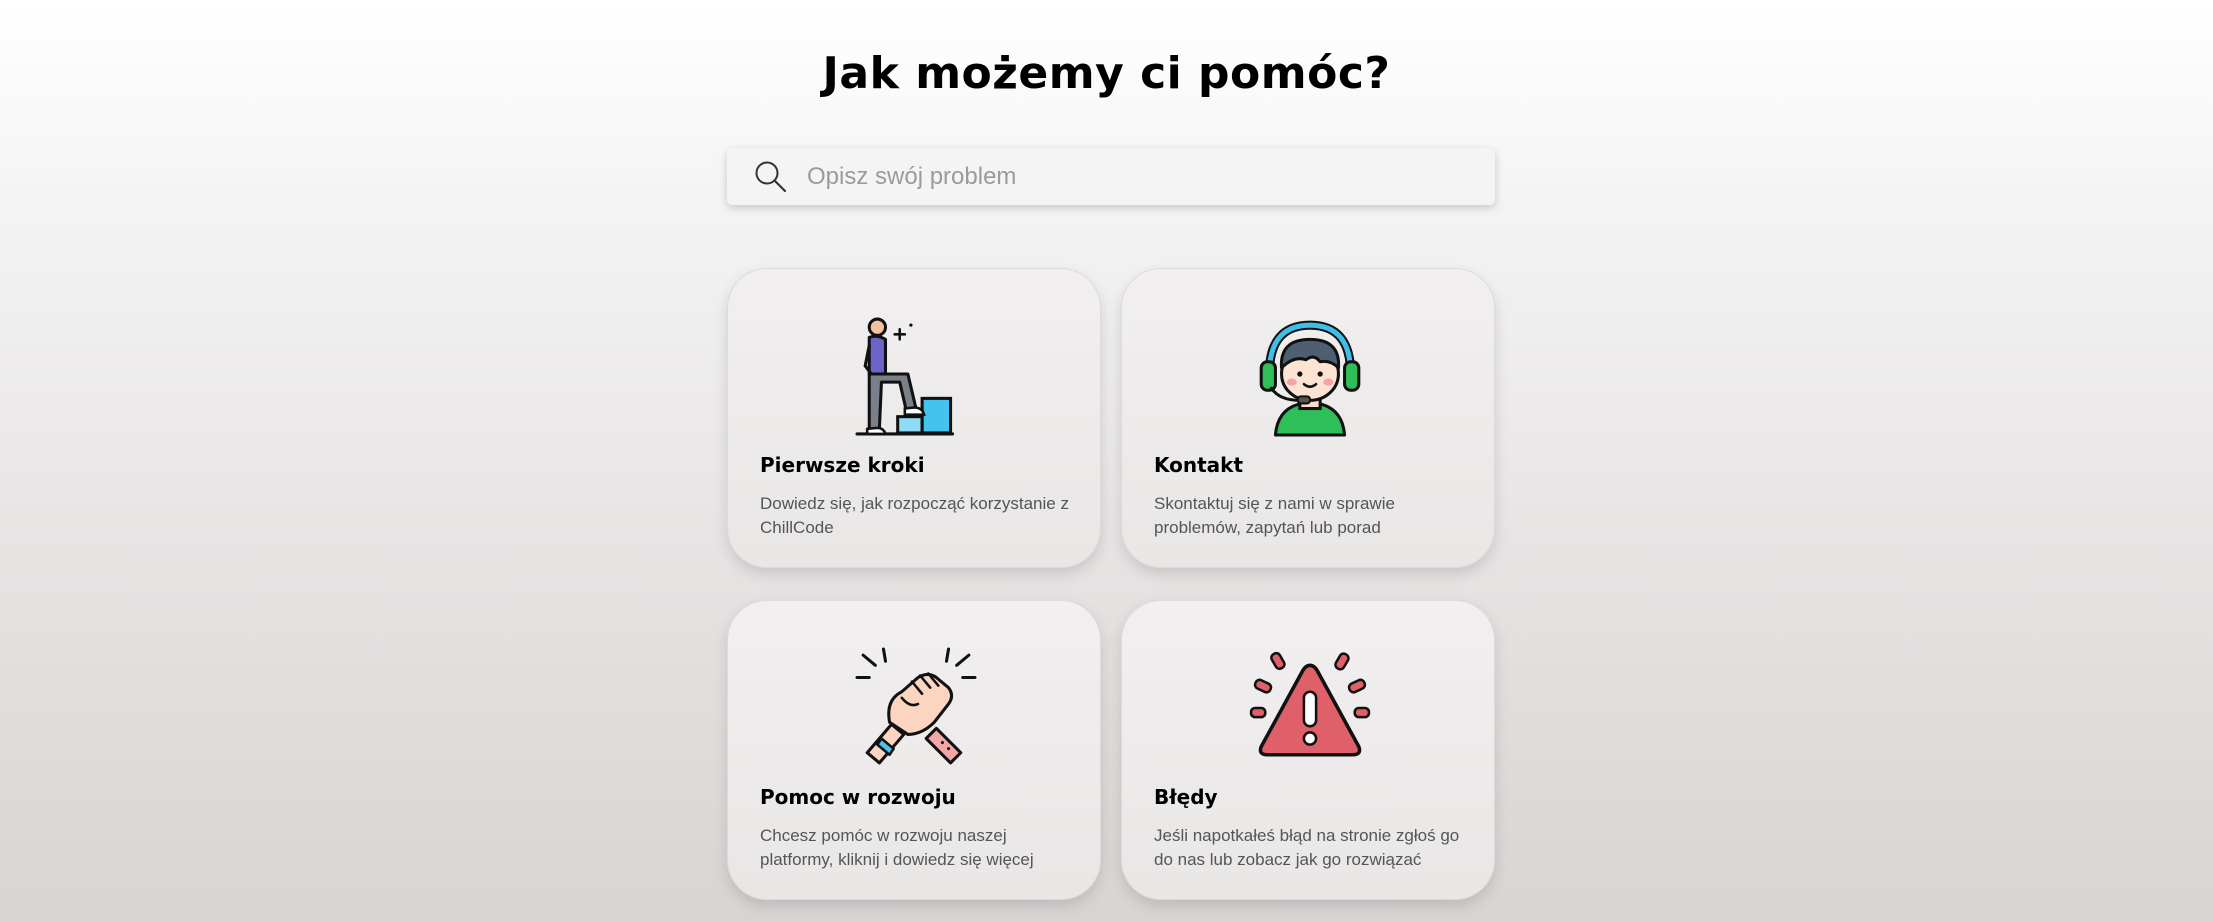 The image size is (2213, 922). I want to click on search-bar, so click(1111, 176).